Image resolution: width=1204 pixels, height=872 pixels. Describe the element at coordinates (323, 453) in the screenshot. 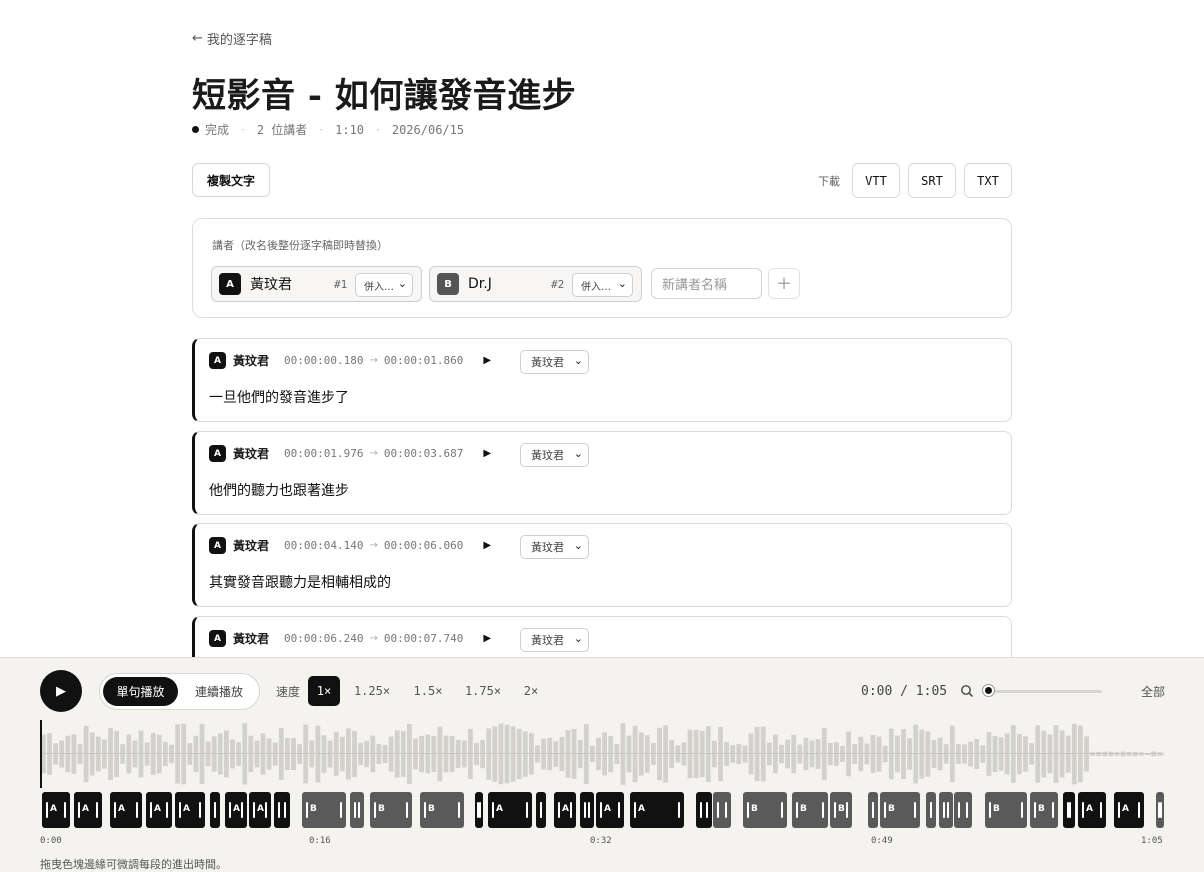

I see `segment-start: 00:00:01.976` at that location.